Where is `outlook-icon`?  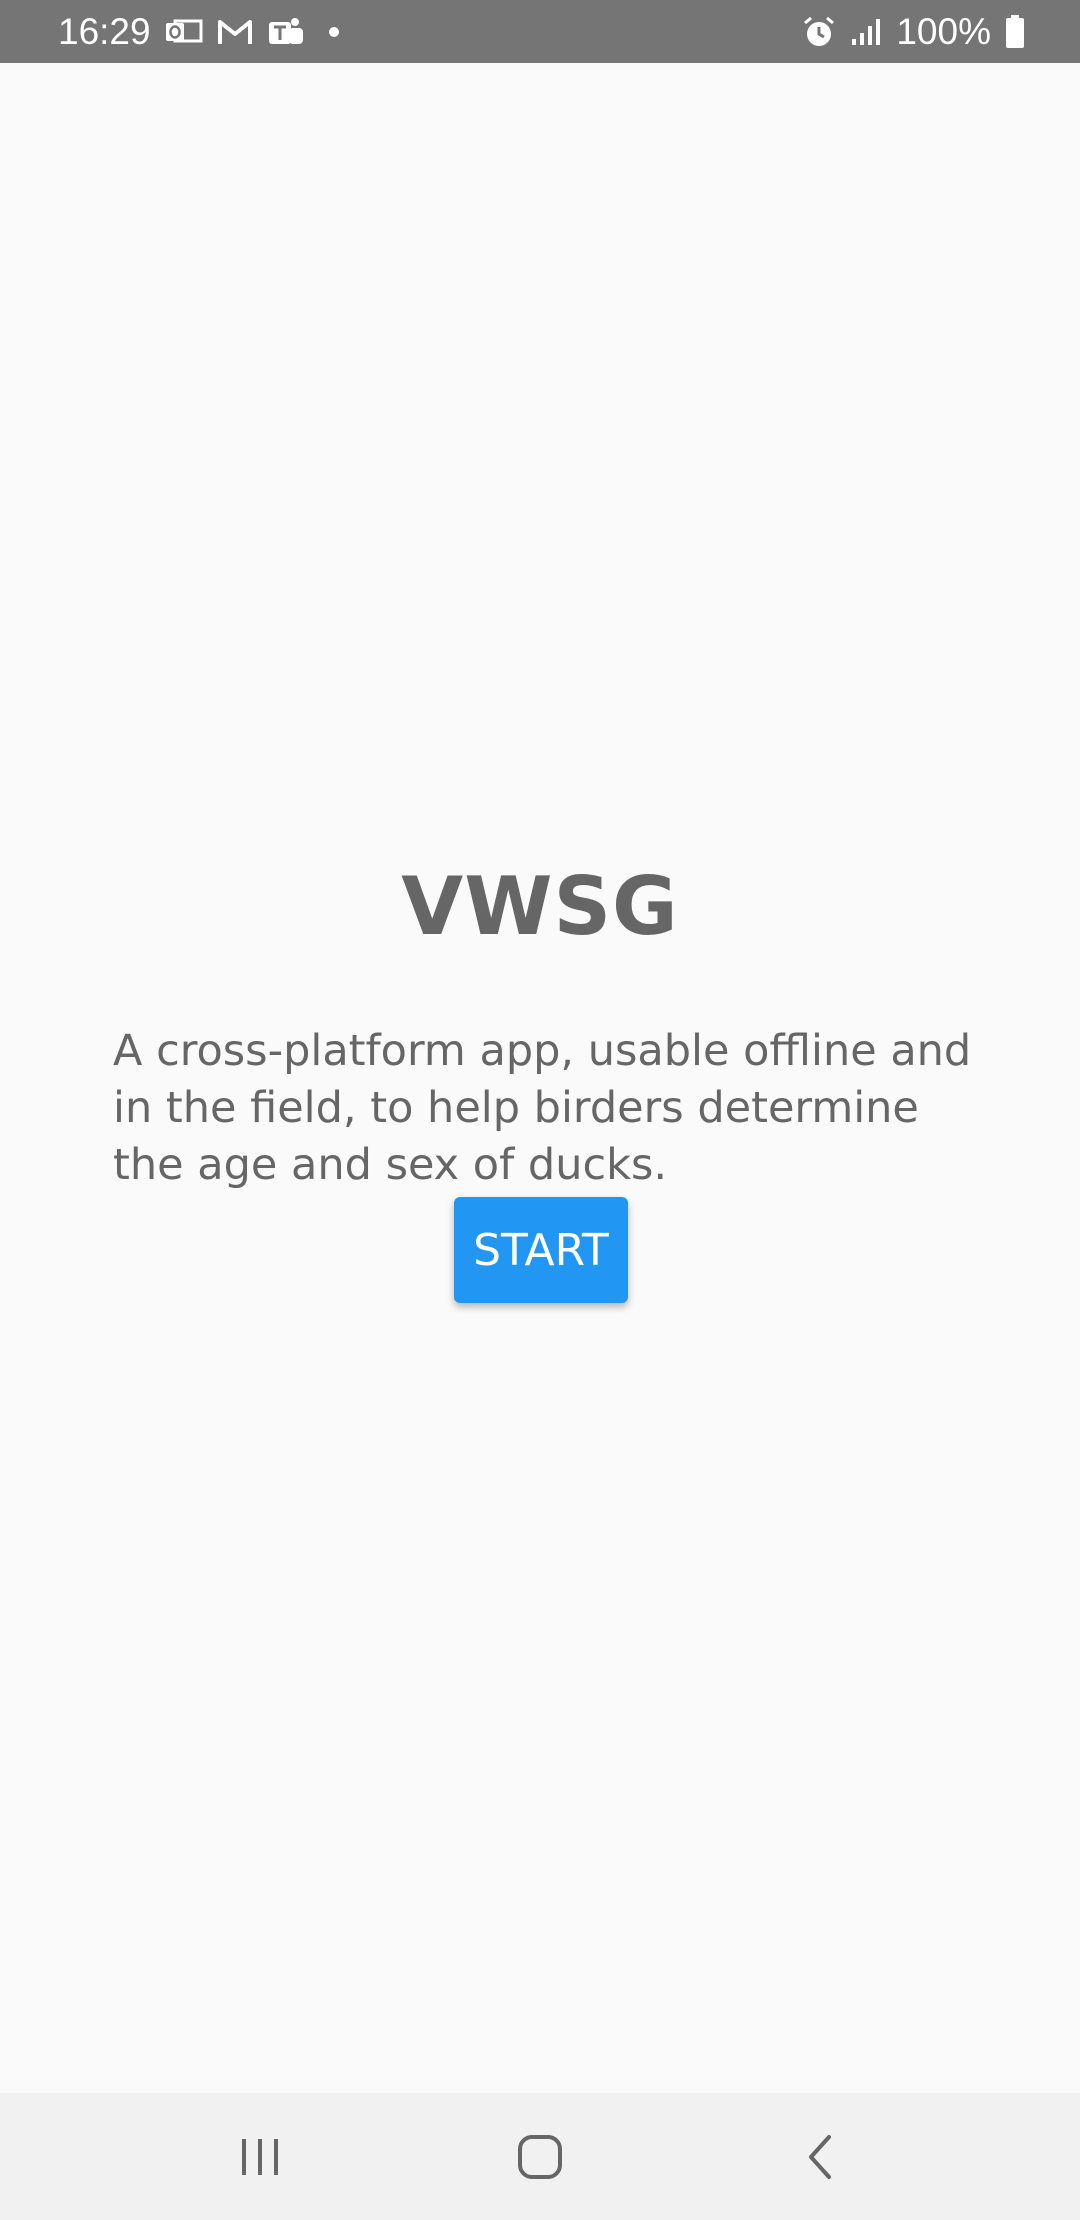
outlook-icon is located at coordinates (184, 32).